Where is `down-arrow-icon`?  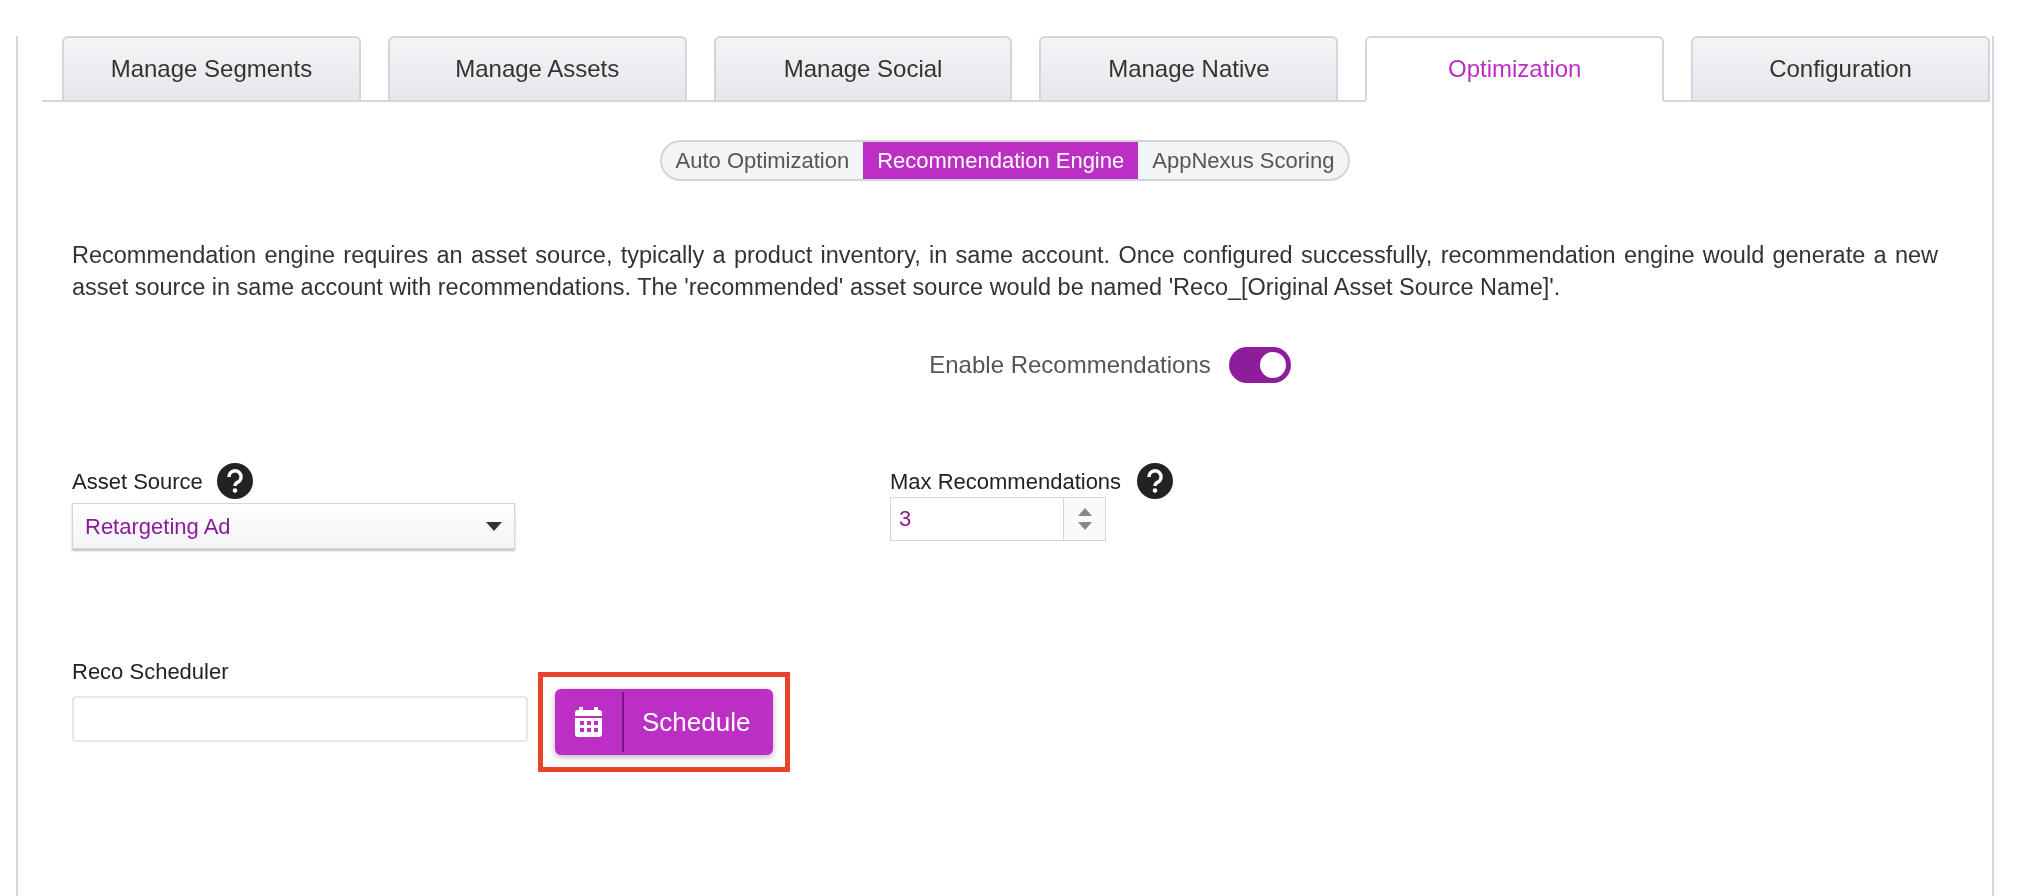
down-arrow-icon is located at coordinates (1084, 526).